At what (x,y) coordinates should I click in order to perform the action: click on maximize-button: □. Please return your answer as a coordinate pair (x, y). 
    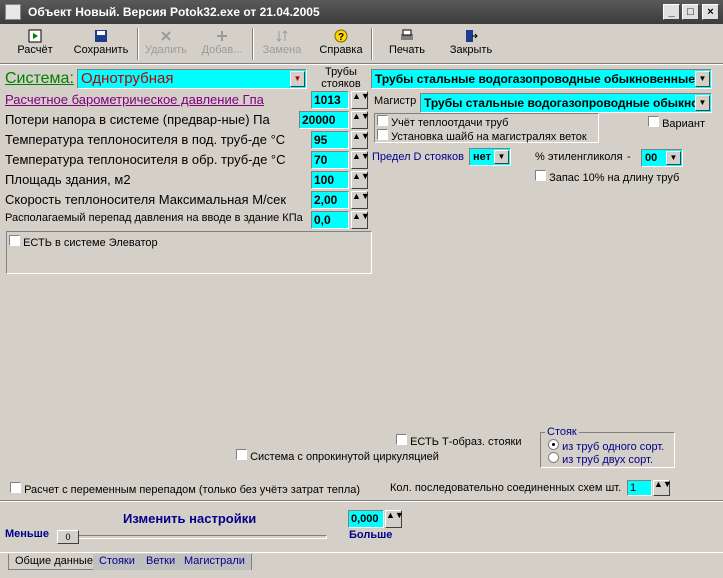
    Looking at the image, I should click on (690, 12).